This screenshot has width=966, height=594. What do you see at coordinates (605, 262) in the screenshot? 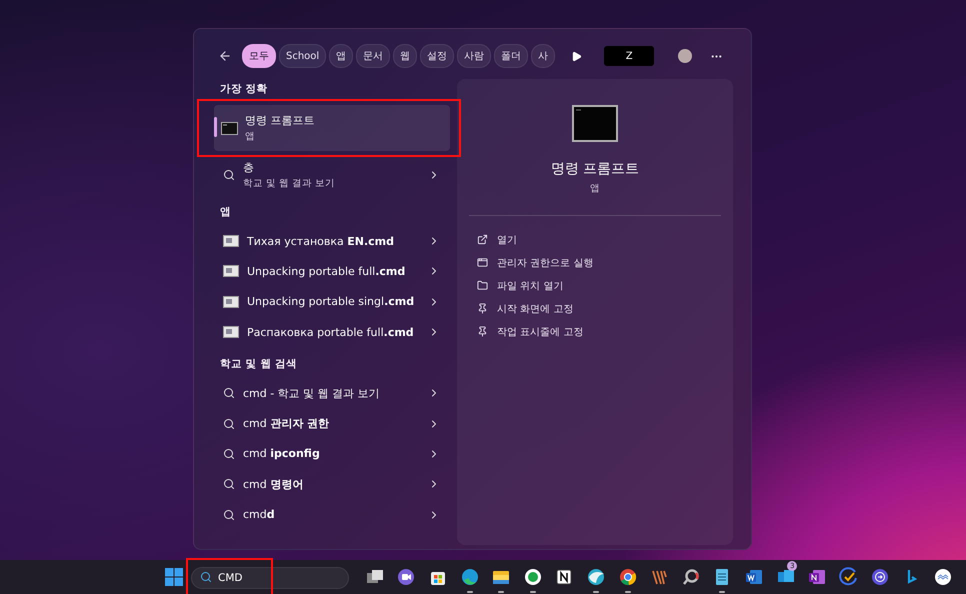
I see `preview-action: 관리자 권한으로 실행` at bounding box center [605, 262].